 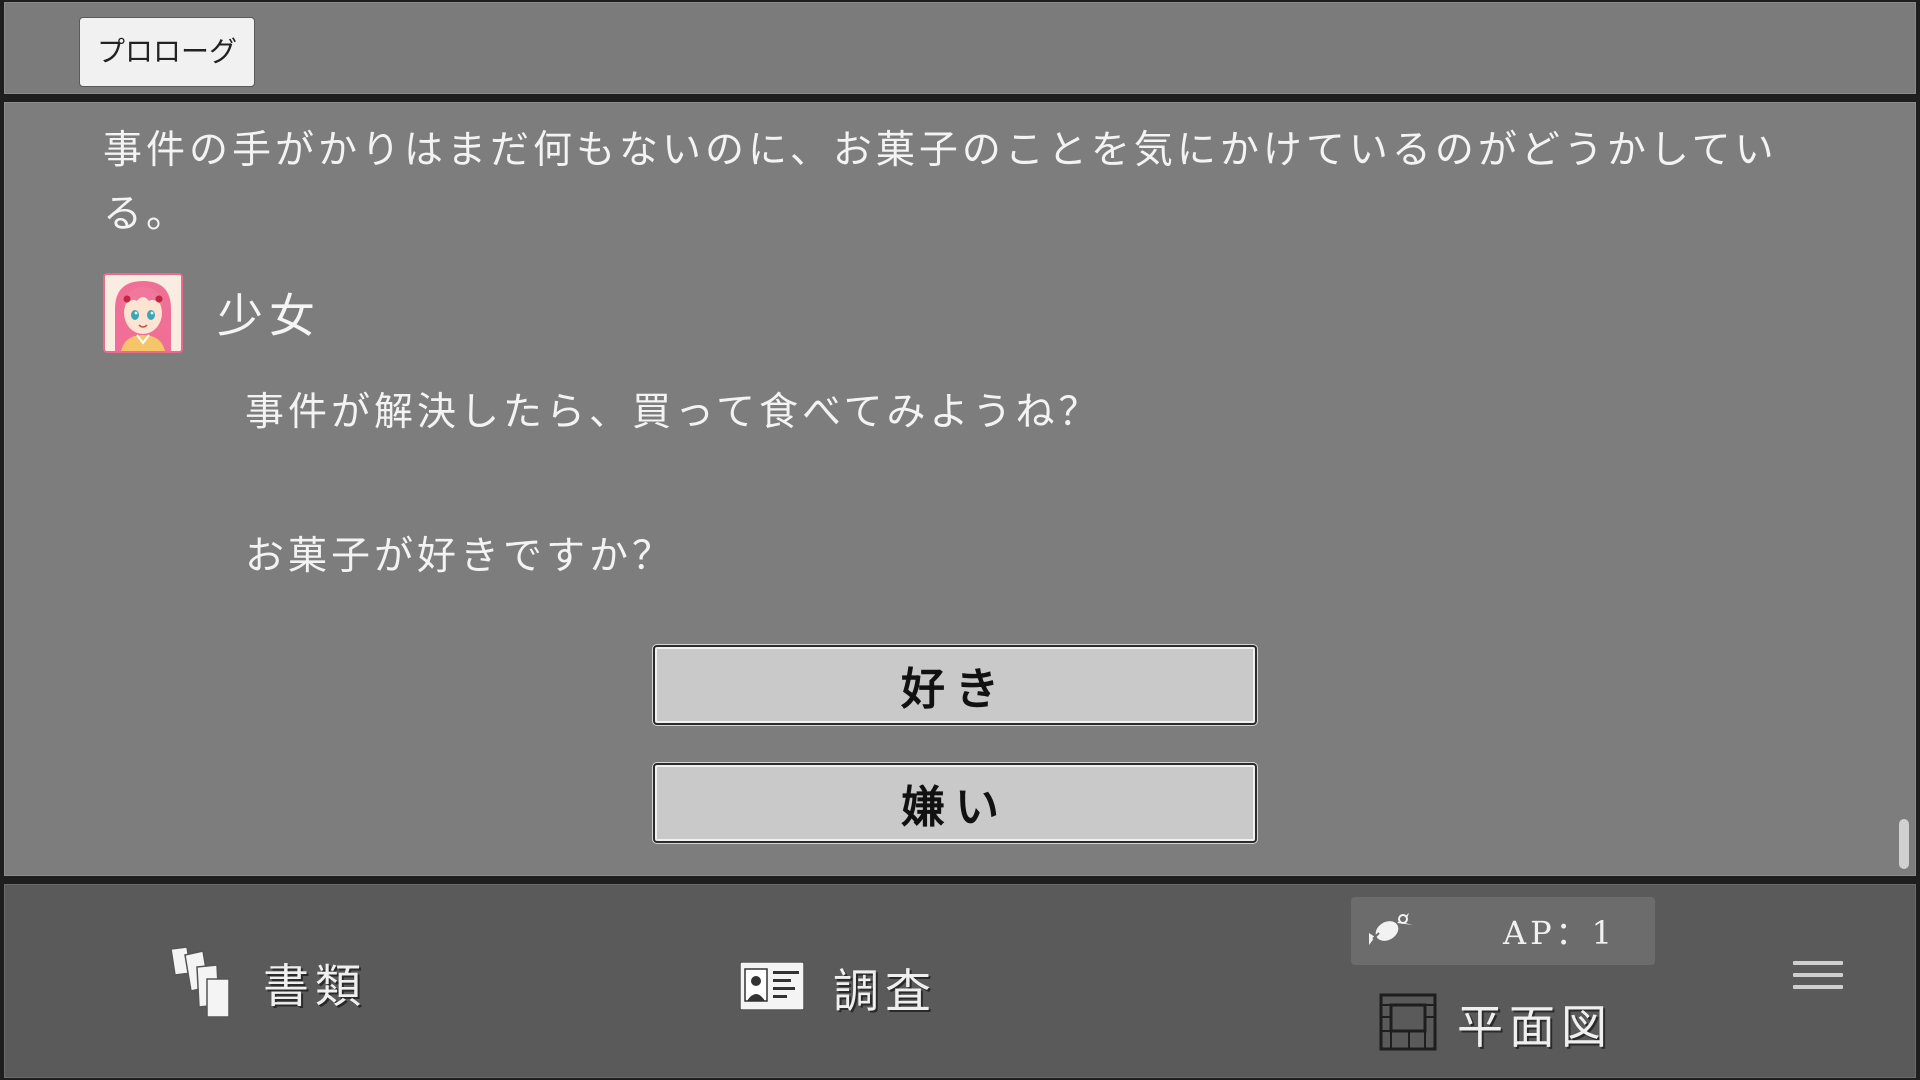 What do you see at coordinates (955, 689) in the screenshot?
I see `choice-label: 好き` at bounding box center [955, 689].